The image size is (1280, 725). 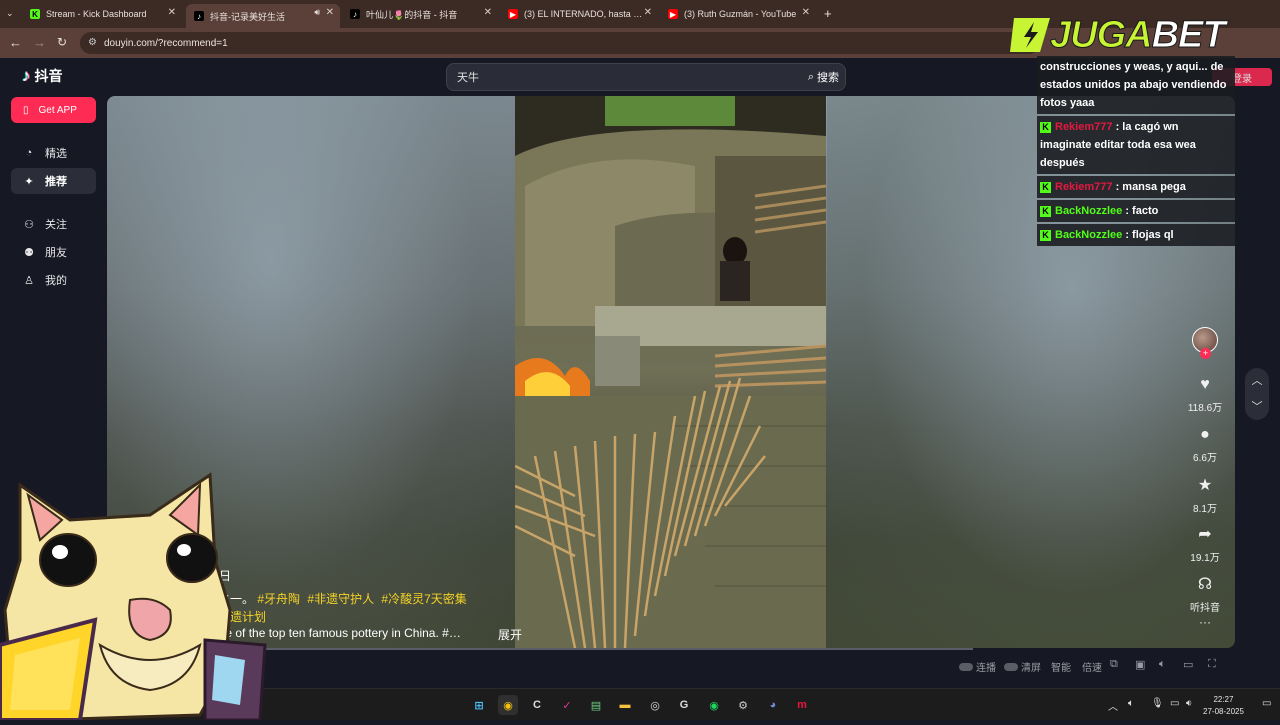 What do you see at coordinates (1162, 664) in the screenshot?
I see `volume-icon: 🔈︎` at bounding box center [1162, 664].